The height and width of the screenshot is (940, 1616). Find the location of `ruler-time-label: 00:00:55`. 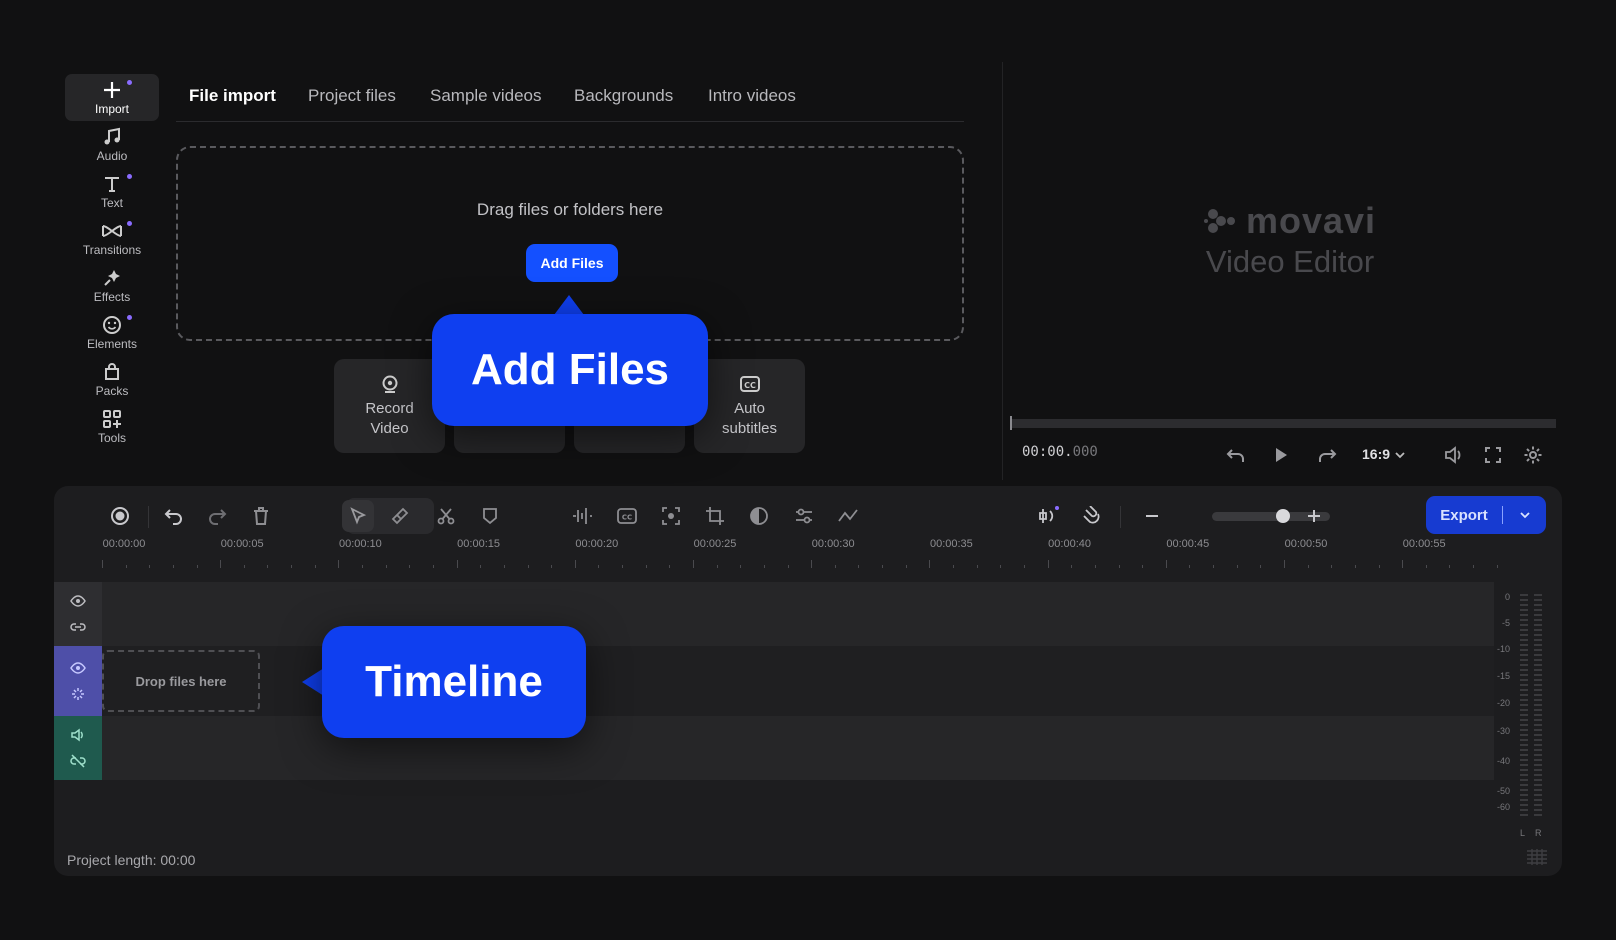

ruler-time-label: 00:00:55 is located at coordinates (1424, 544).